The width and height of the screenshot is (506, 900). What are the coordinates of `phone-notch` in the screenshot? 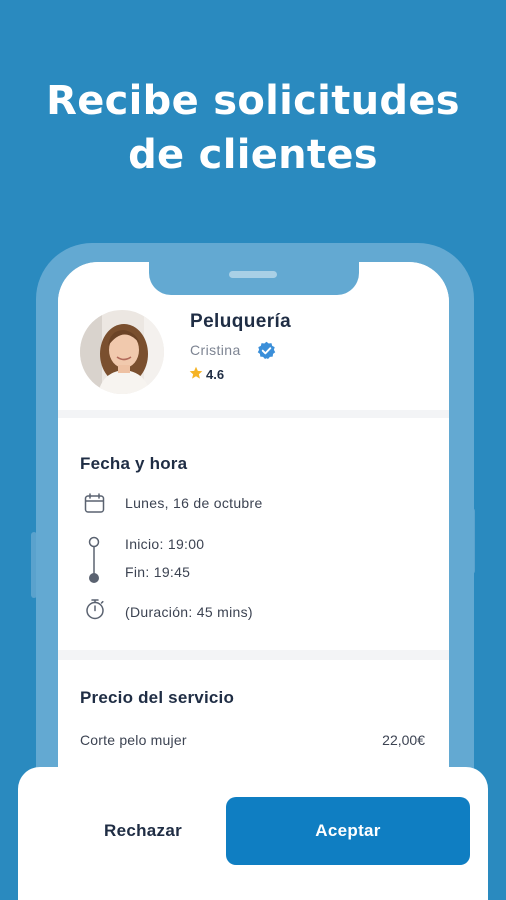 It's located at (254, 278).